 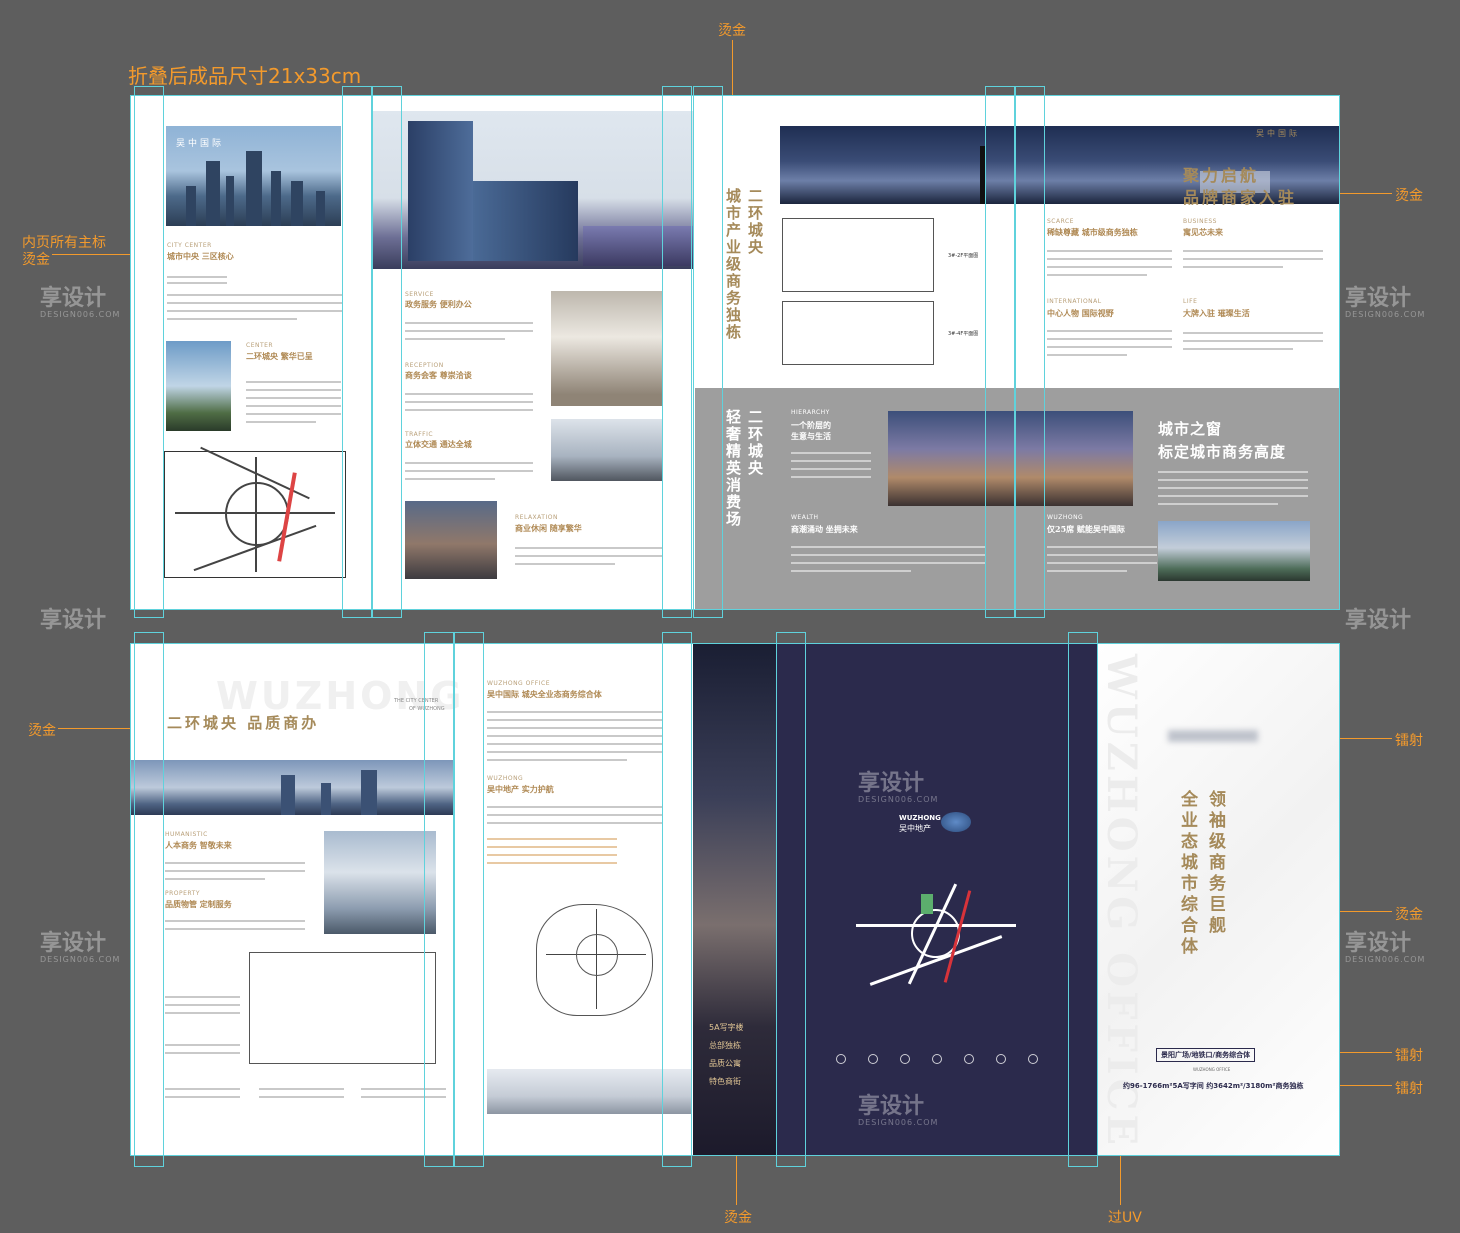 I want to click on hierarchy-en: HIERARCHY, so click(x=810, y=412).